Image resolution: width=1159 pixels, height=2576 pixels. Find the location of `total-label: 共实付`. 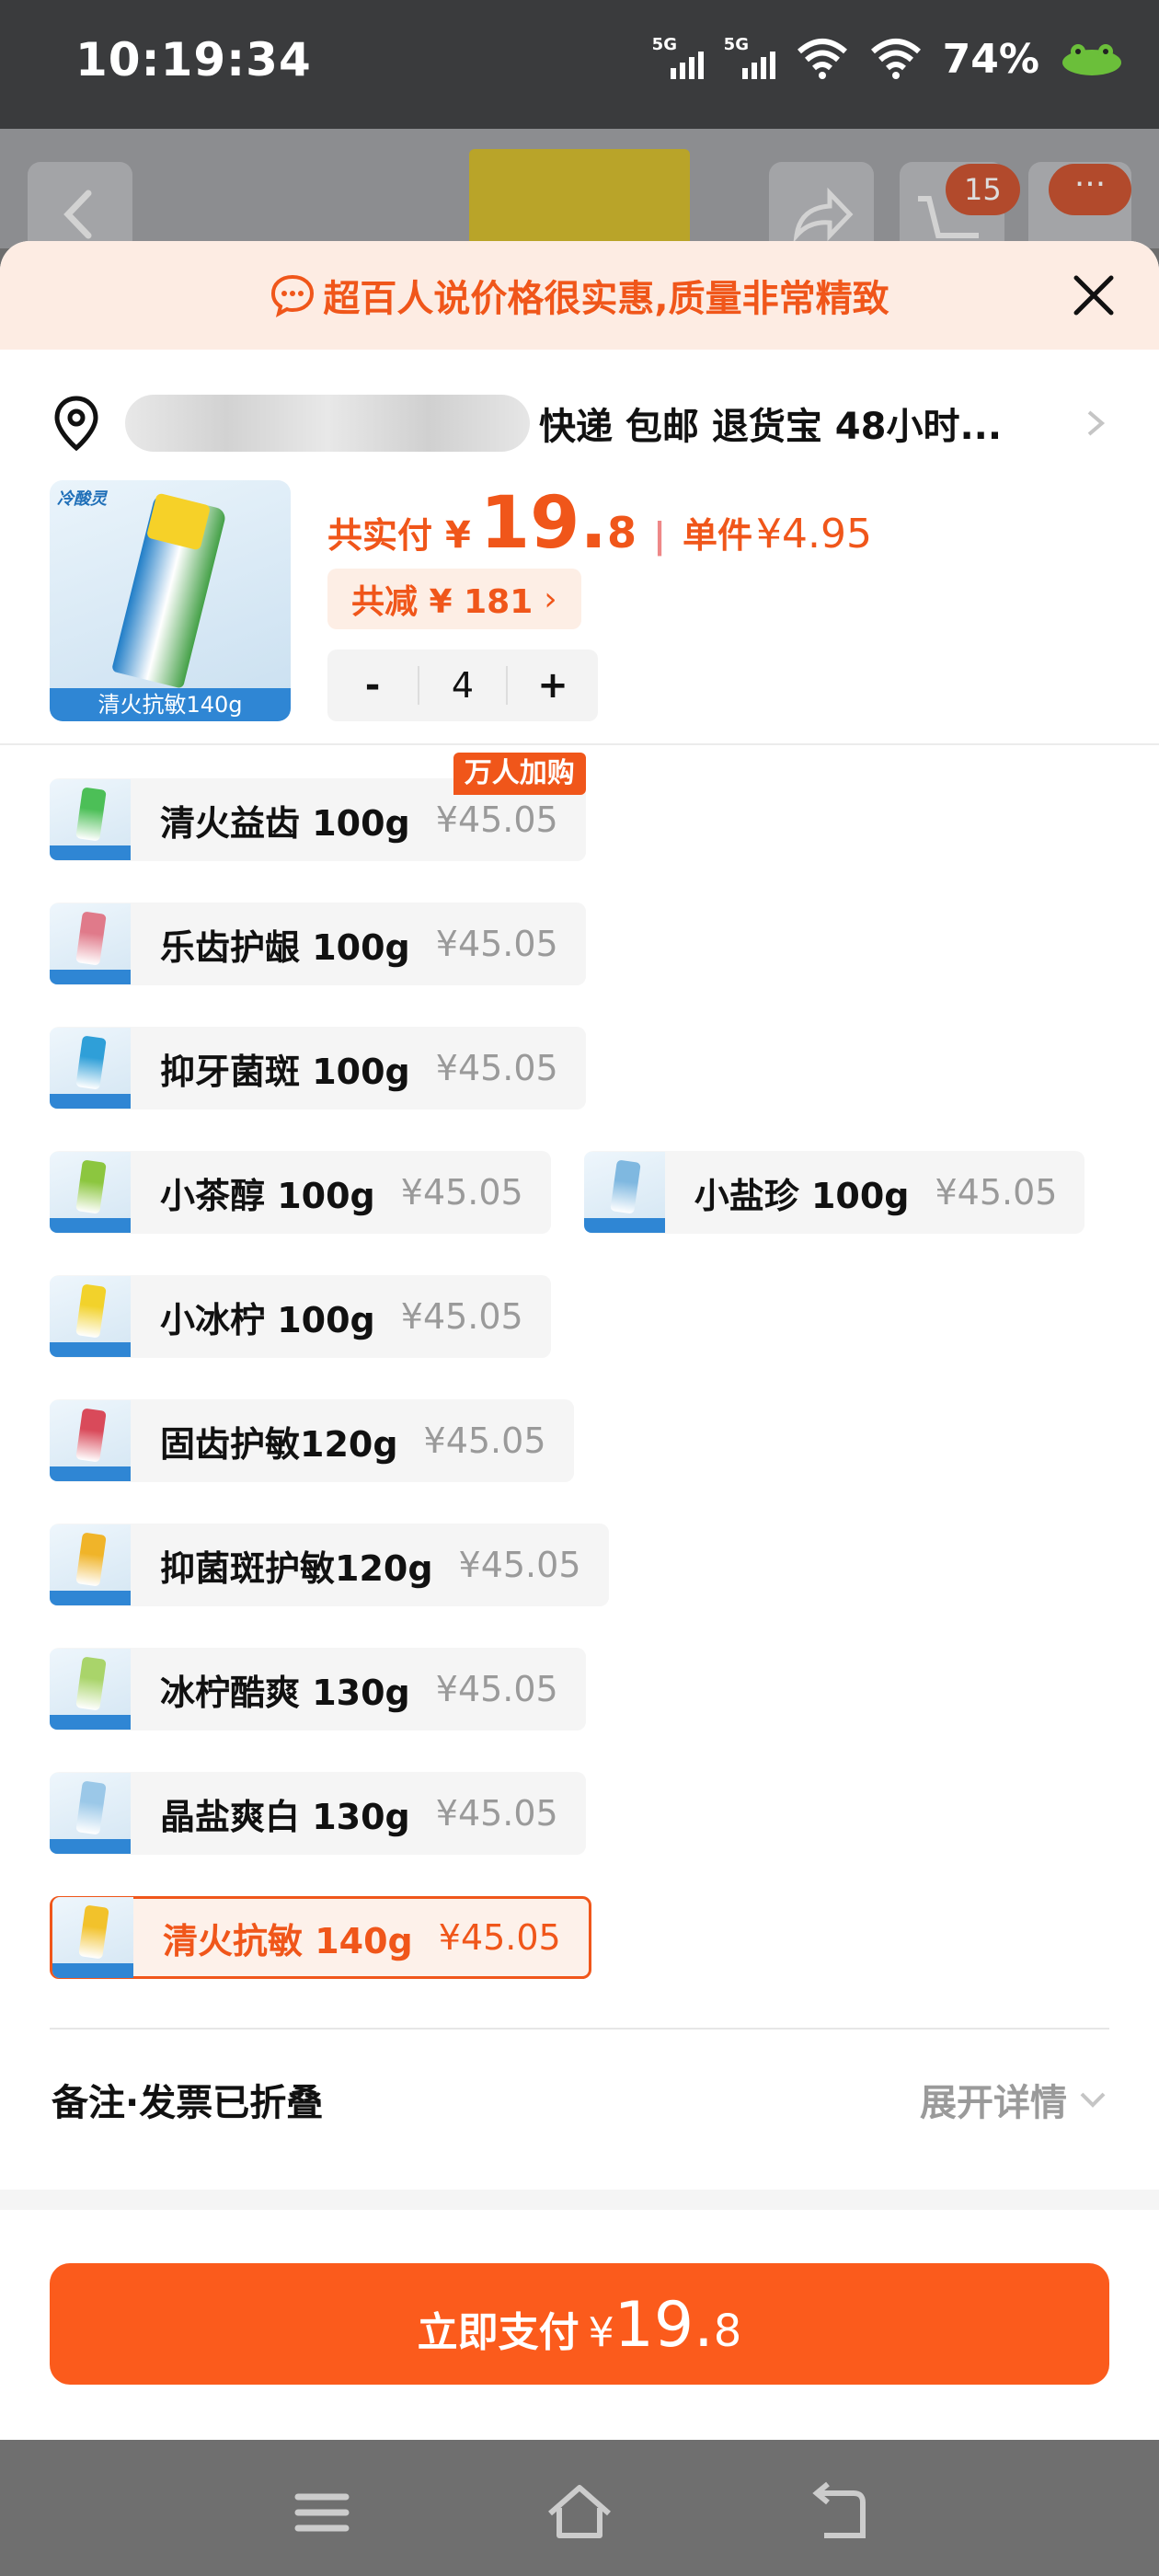

total-label: 共实付 is located at coordinates (380, 535).